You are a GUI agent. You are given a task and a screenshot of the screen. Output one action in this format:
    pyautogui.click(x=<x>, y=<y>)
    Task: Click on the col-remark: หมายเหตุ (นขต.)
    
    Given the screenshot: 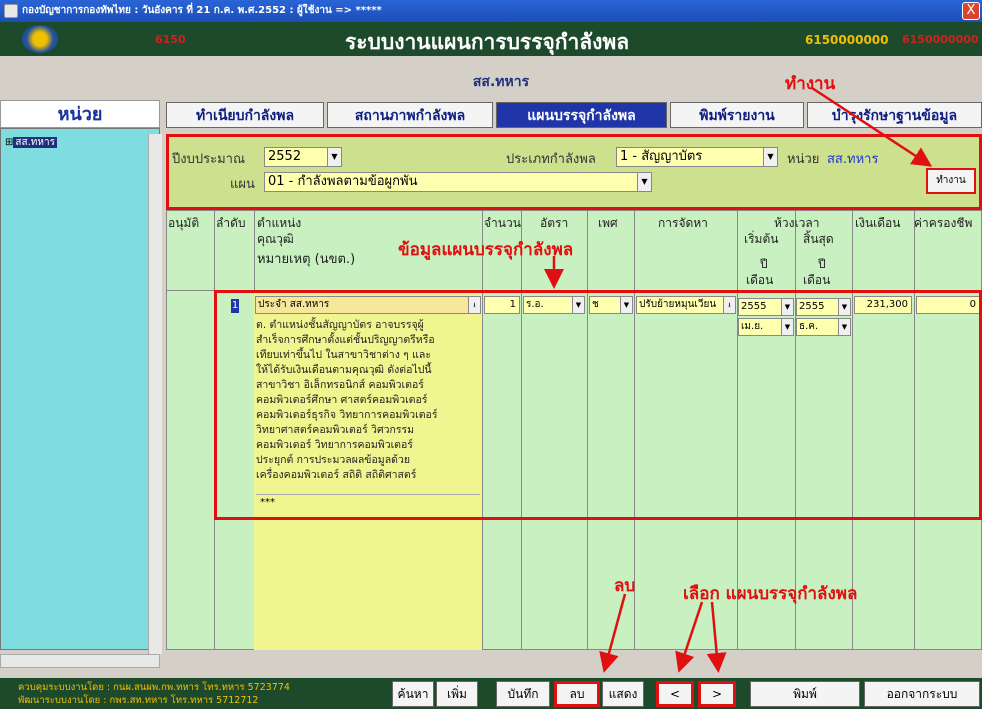 What is the action you would take?
    pyautogui.click(x=306, y=259)
    